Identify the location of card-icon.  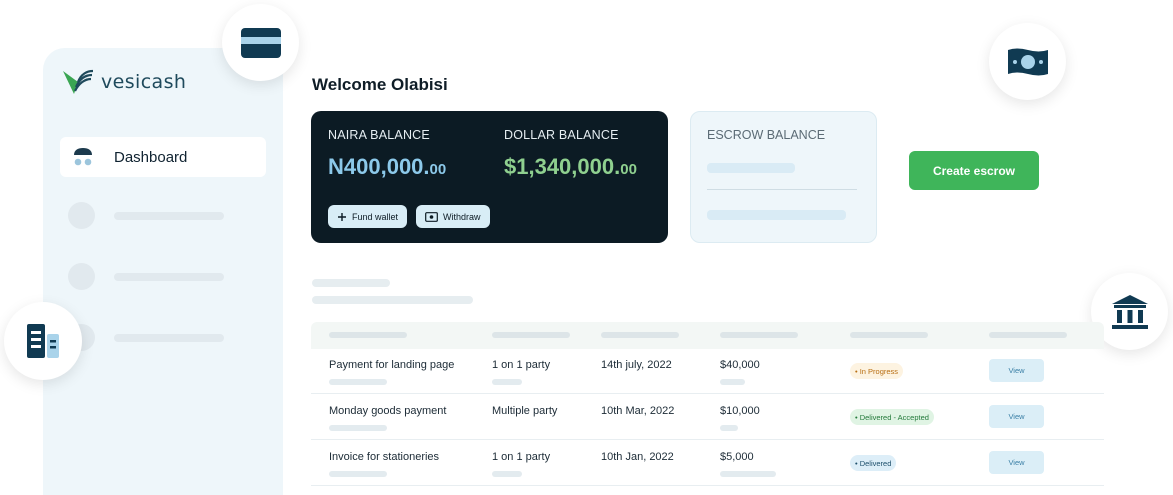
(260, 42).